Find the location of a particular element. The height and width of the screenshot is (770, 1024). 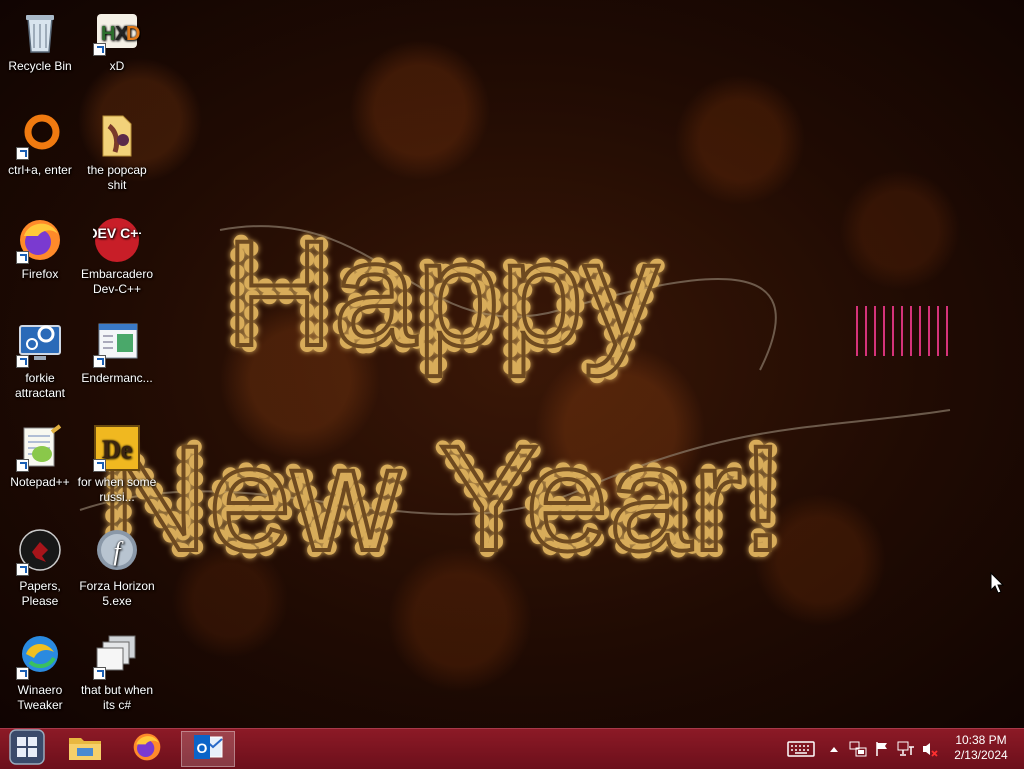

windows-logo-icon is located at coordinates (27, 749).